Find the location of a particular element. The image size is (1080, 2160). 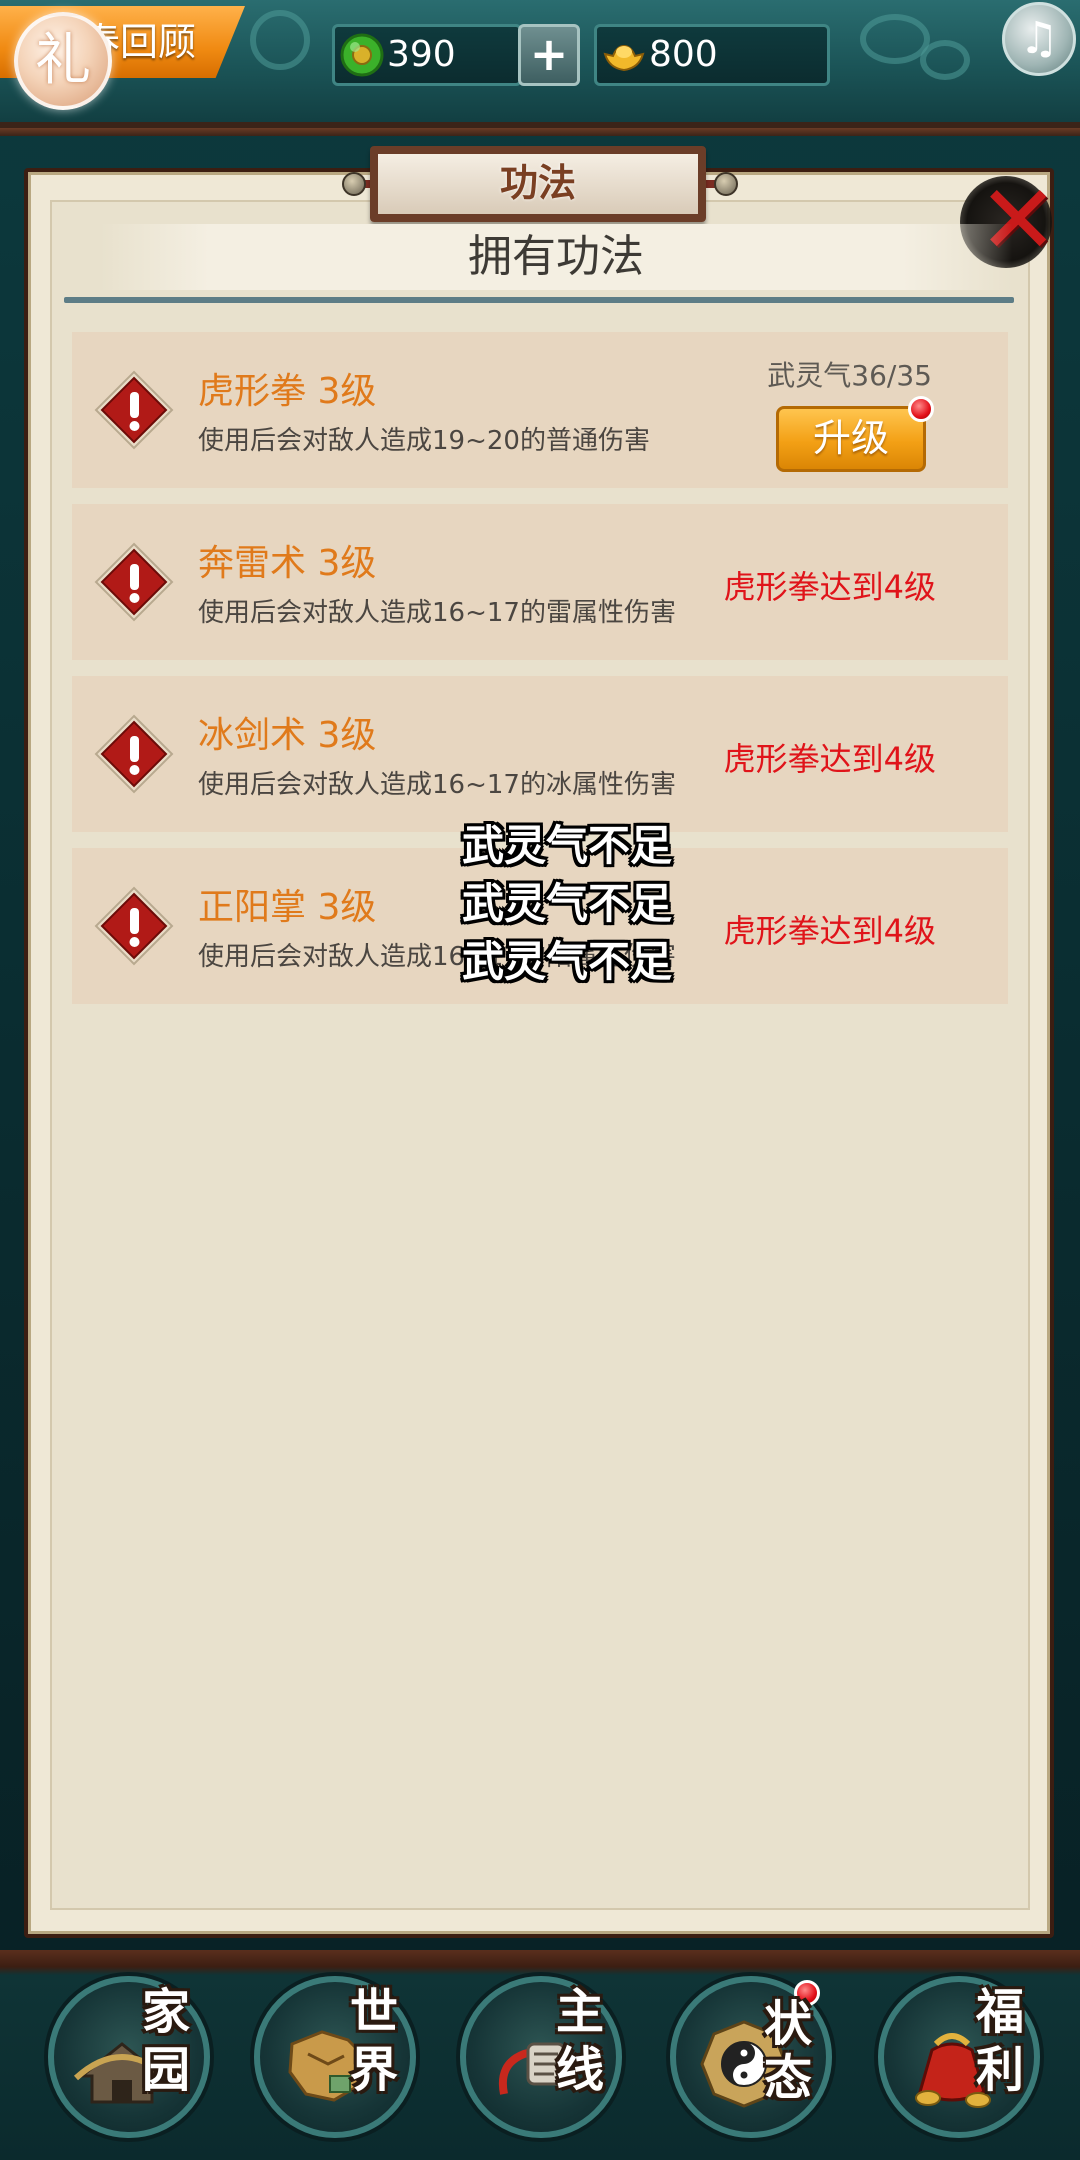

add-currency-button: + is located at coordinates (549, 55).